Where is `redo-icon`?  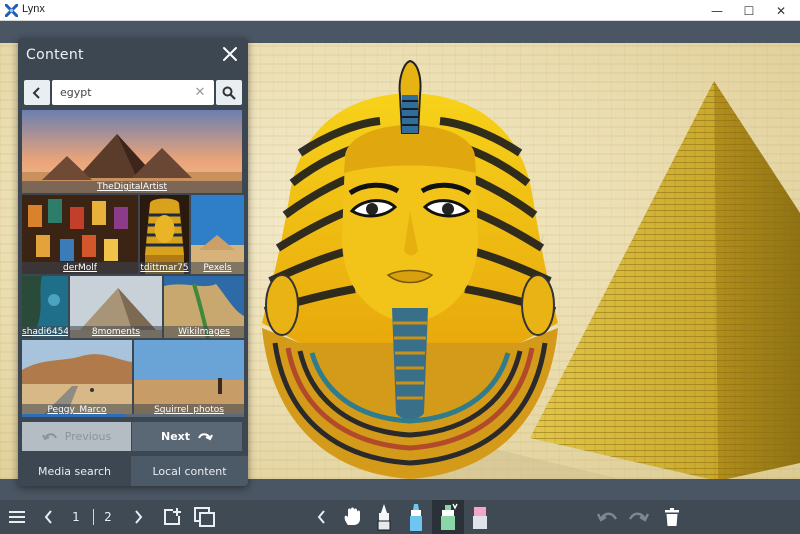 redo-icon is located at coordinates (639, 517).